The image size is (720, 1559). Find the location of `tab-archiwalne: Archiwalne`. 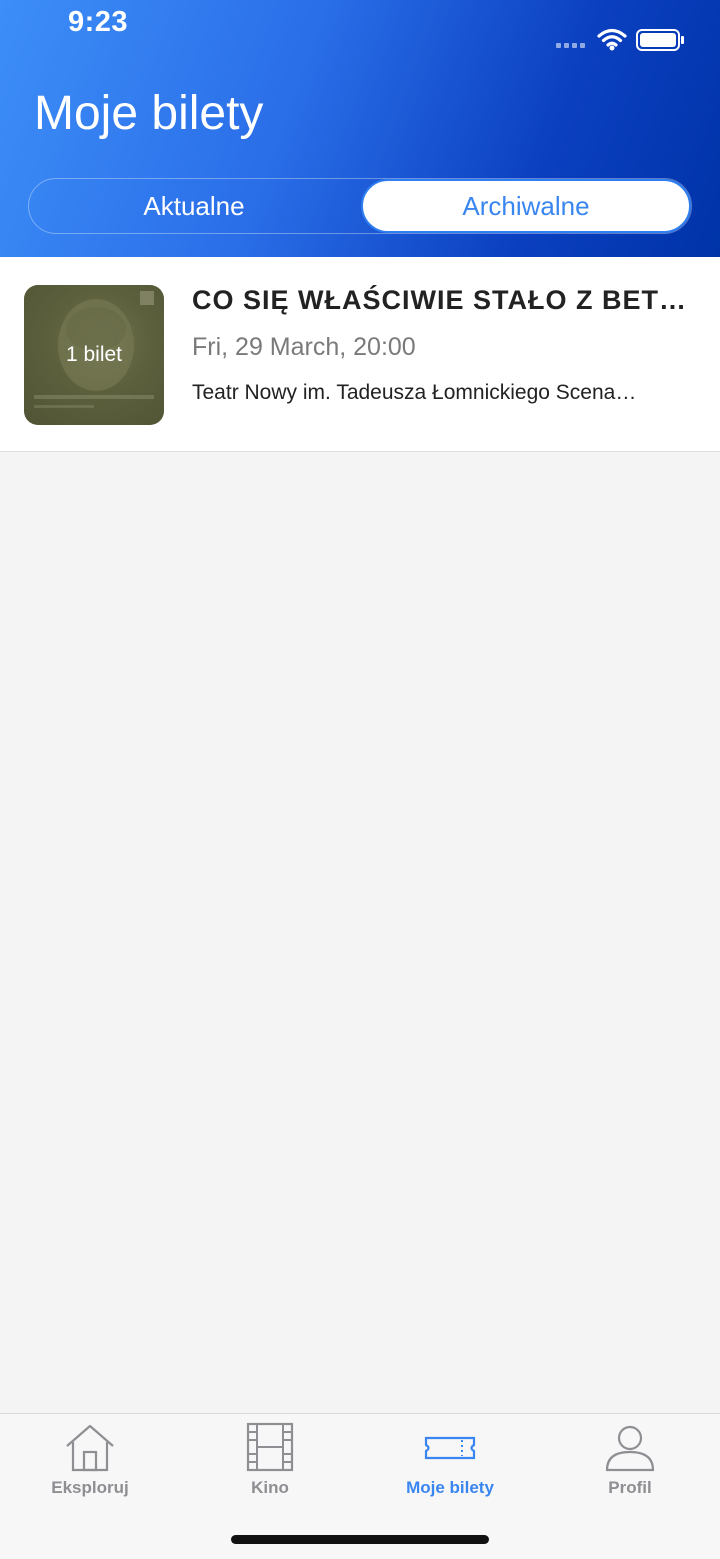

tab-archiwalne: Archiwalne is located at coordinates (526, 206).